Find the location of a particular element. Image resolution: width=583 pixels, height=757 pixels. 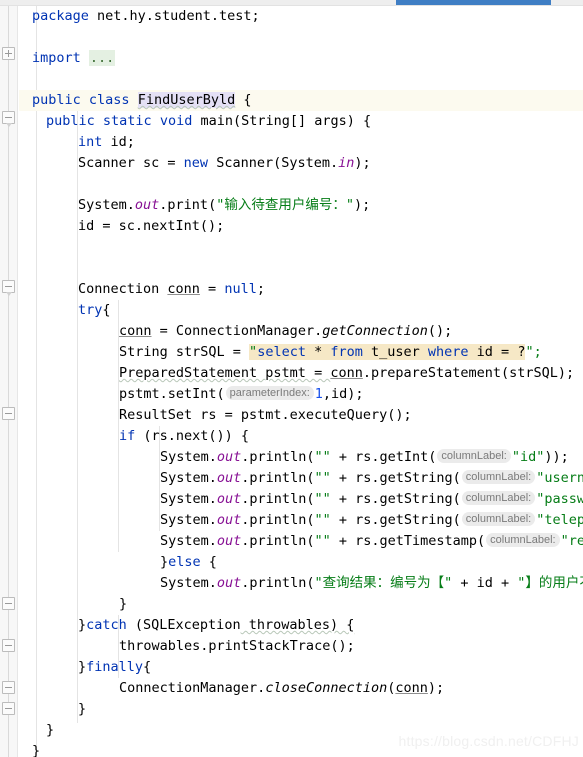

token-conn-var: conn is located at coordinates (346, 373).